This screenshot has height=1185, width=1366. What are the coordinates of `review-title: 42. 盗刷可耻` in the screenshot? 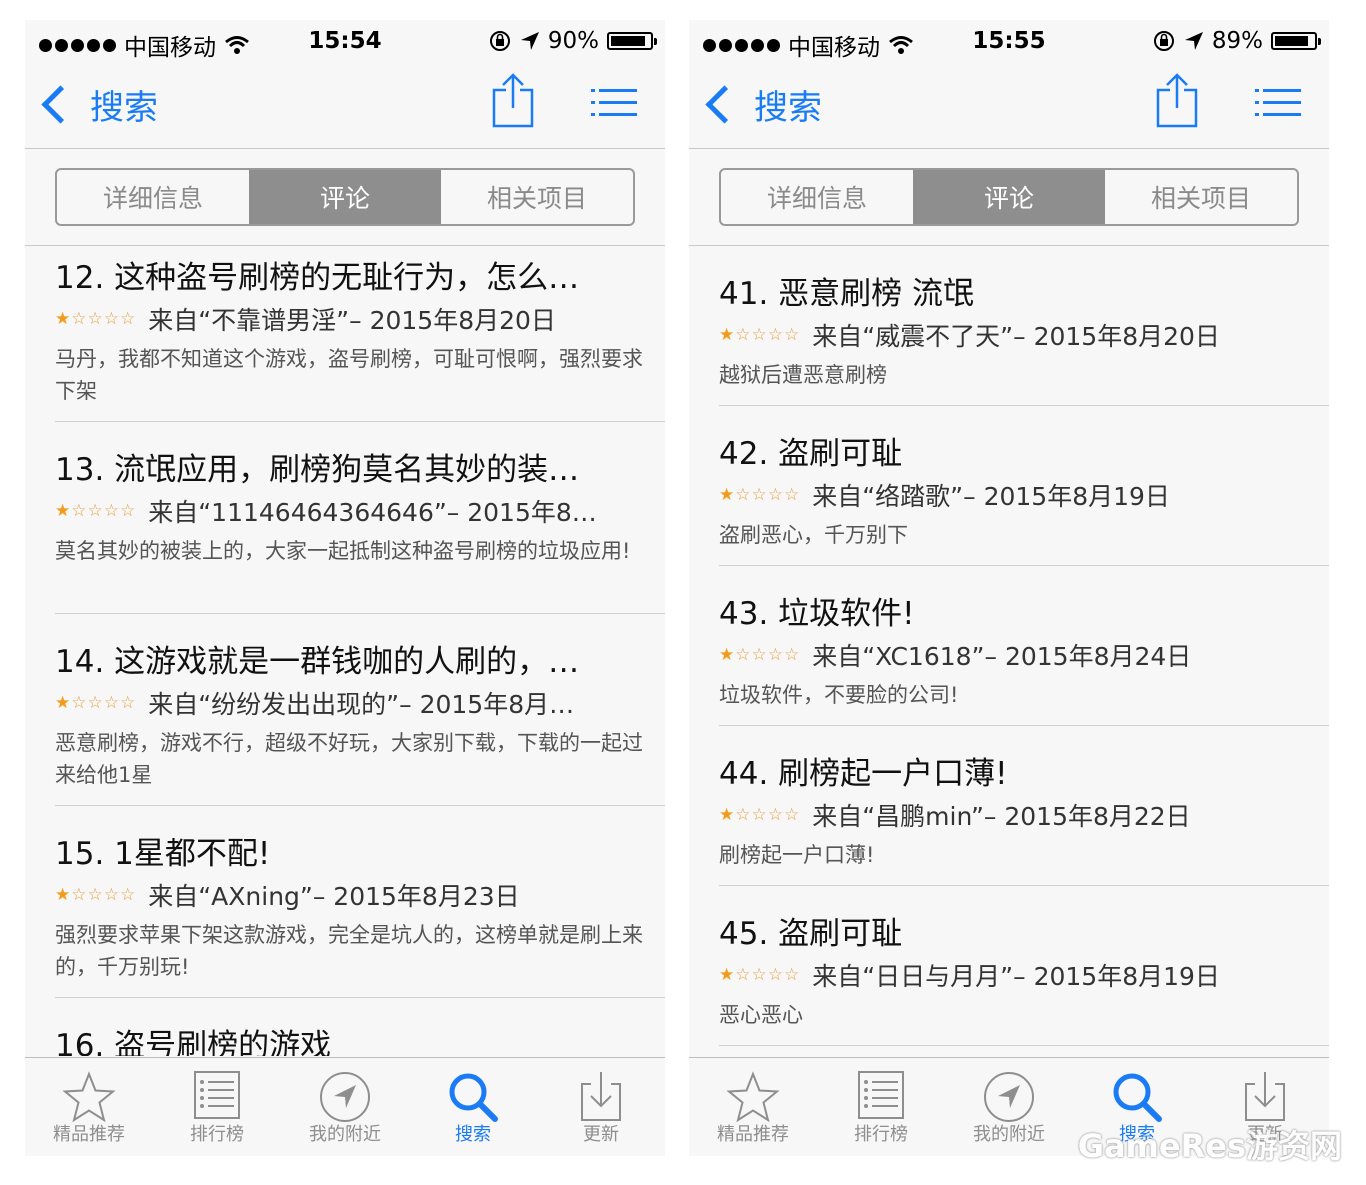 It's located at (811, 454).